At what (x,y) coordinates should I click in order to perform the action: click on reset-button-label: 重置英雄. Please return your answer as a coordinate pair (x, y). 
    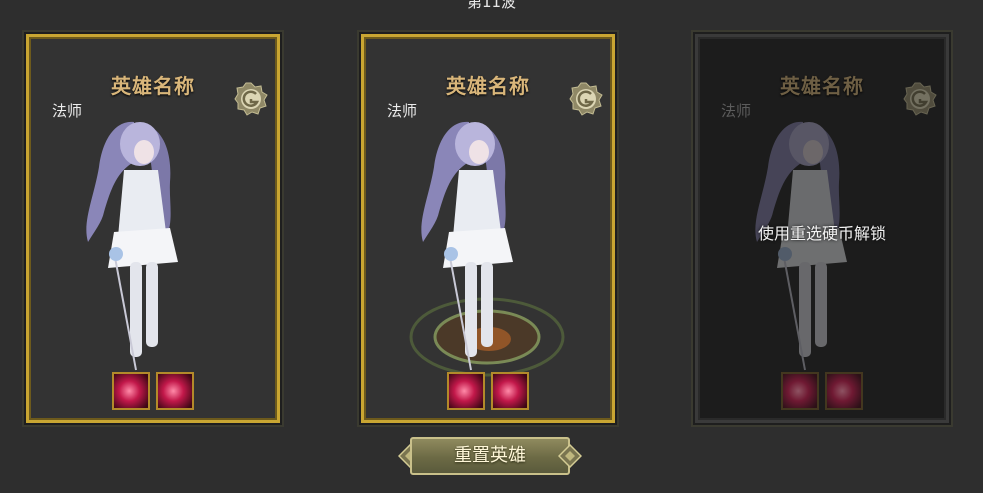
    Looking at the image, I should click on (490, 455).